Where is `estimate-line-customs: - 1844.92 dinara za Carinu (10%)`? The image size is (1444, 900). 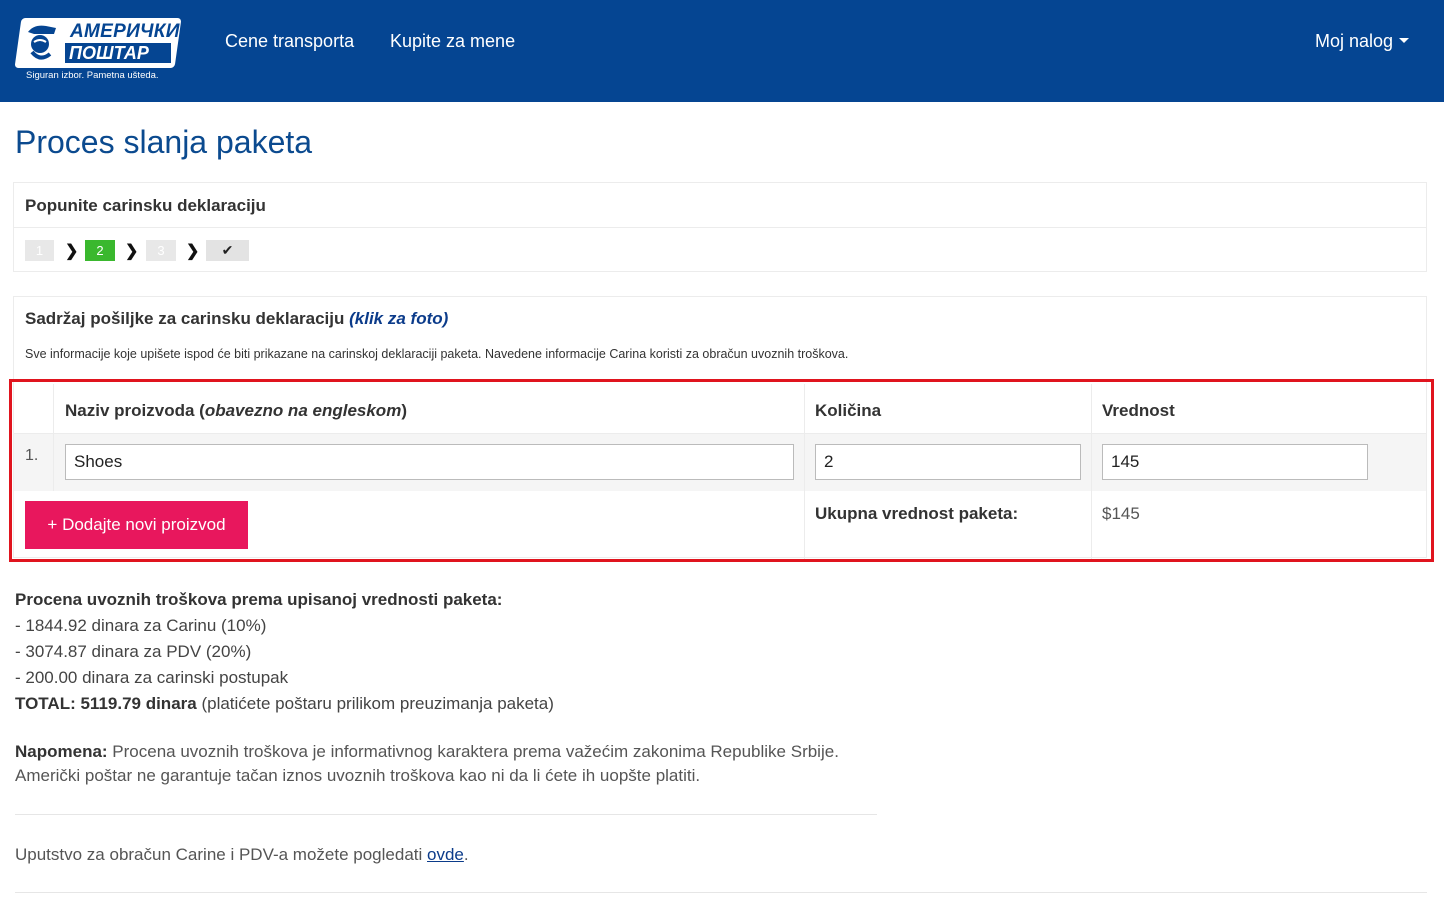 estimate-line-customs: - 1844.92 dinara za Carinu (10%) is located at coordinates (141, 625).